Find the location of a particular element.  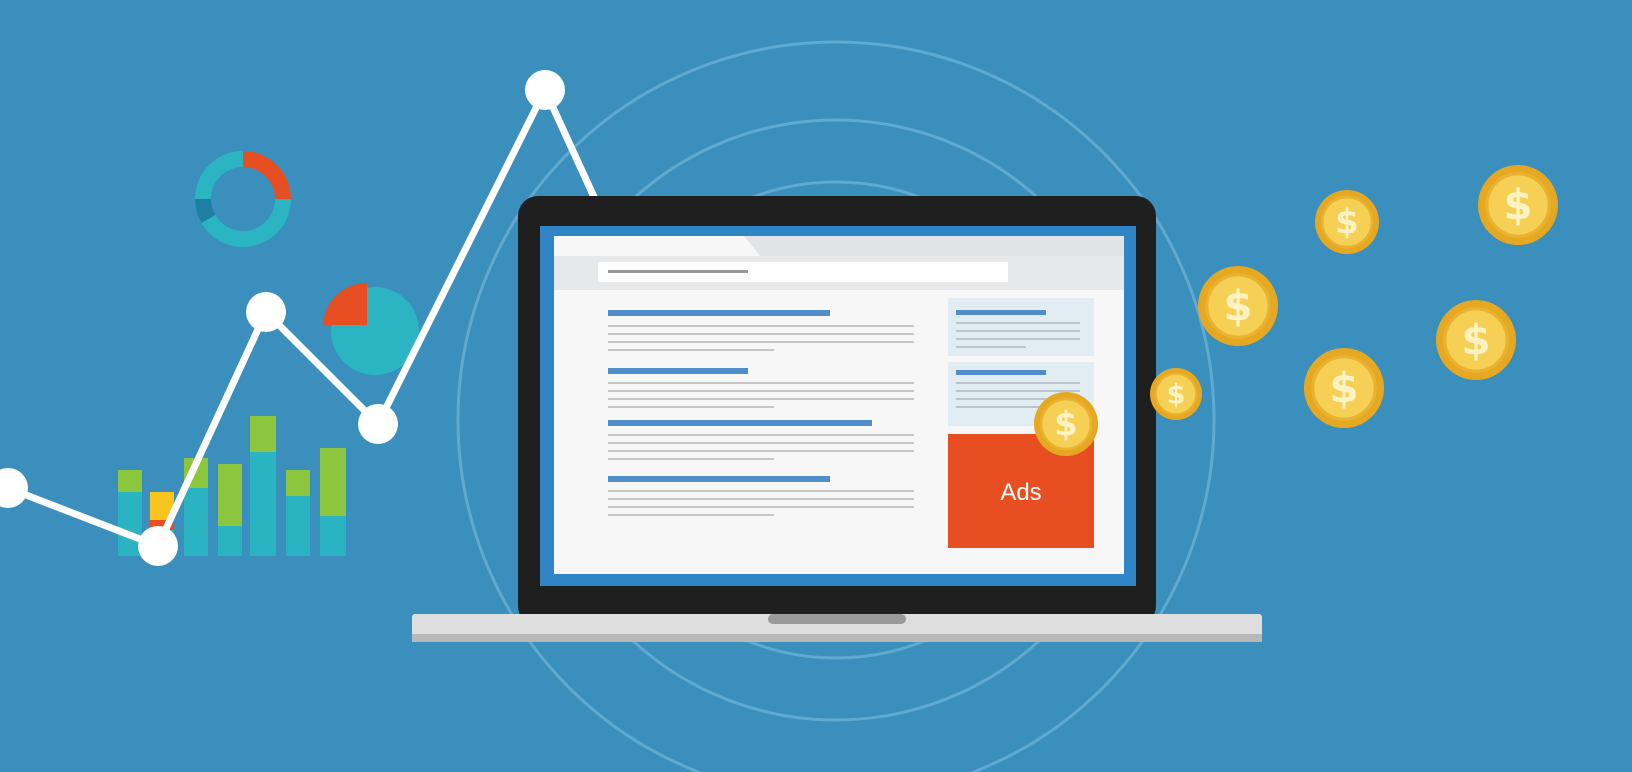

laptop-notch is located at coordinates (837, 619).